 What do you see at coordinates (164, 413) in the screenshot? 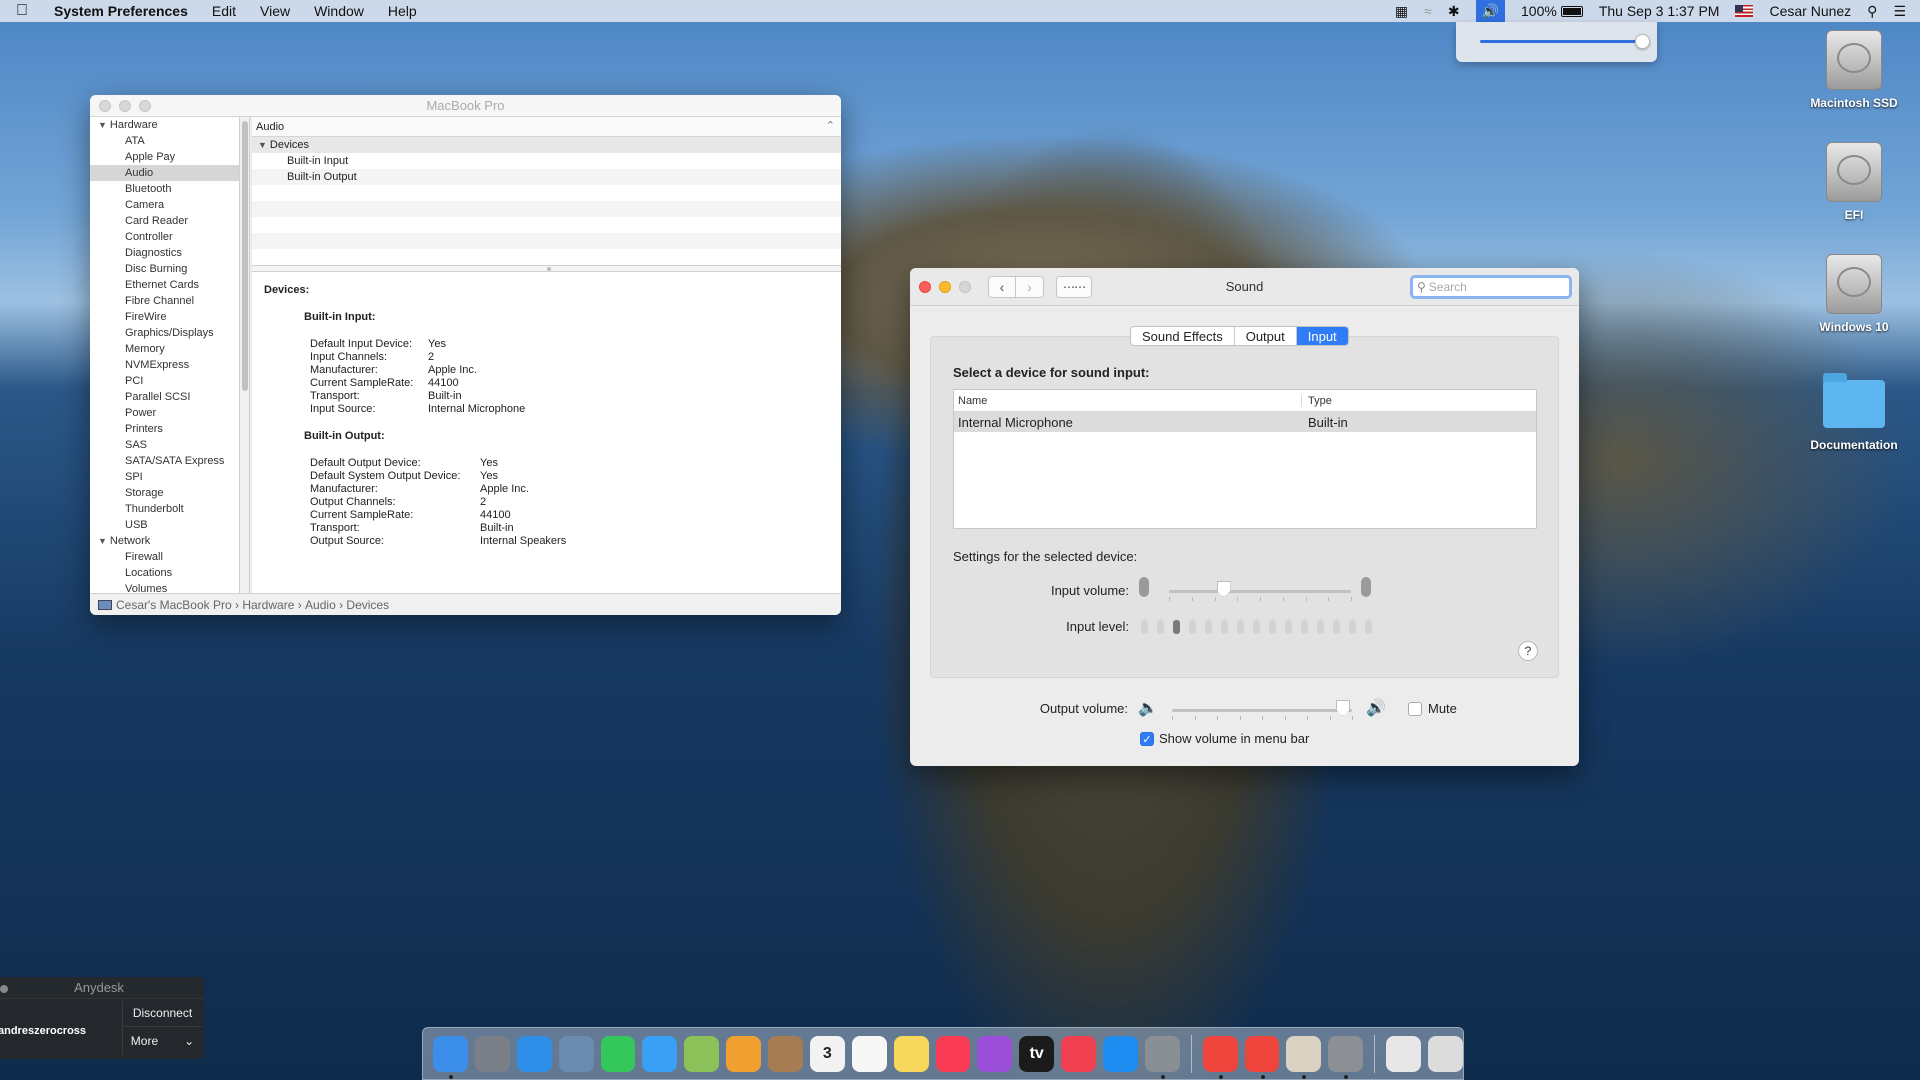
I see `sidebar-item: Power` at bounding box center [164, 413].